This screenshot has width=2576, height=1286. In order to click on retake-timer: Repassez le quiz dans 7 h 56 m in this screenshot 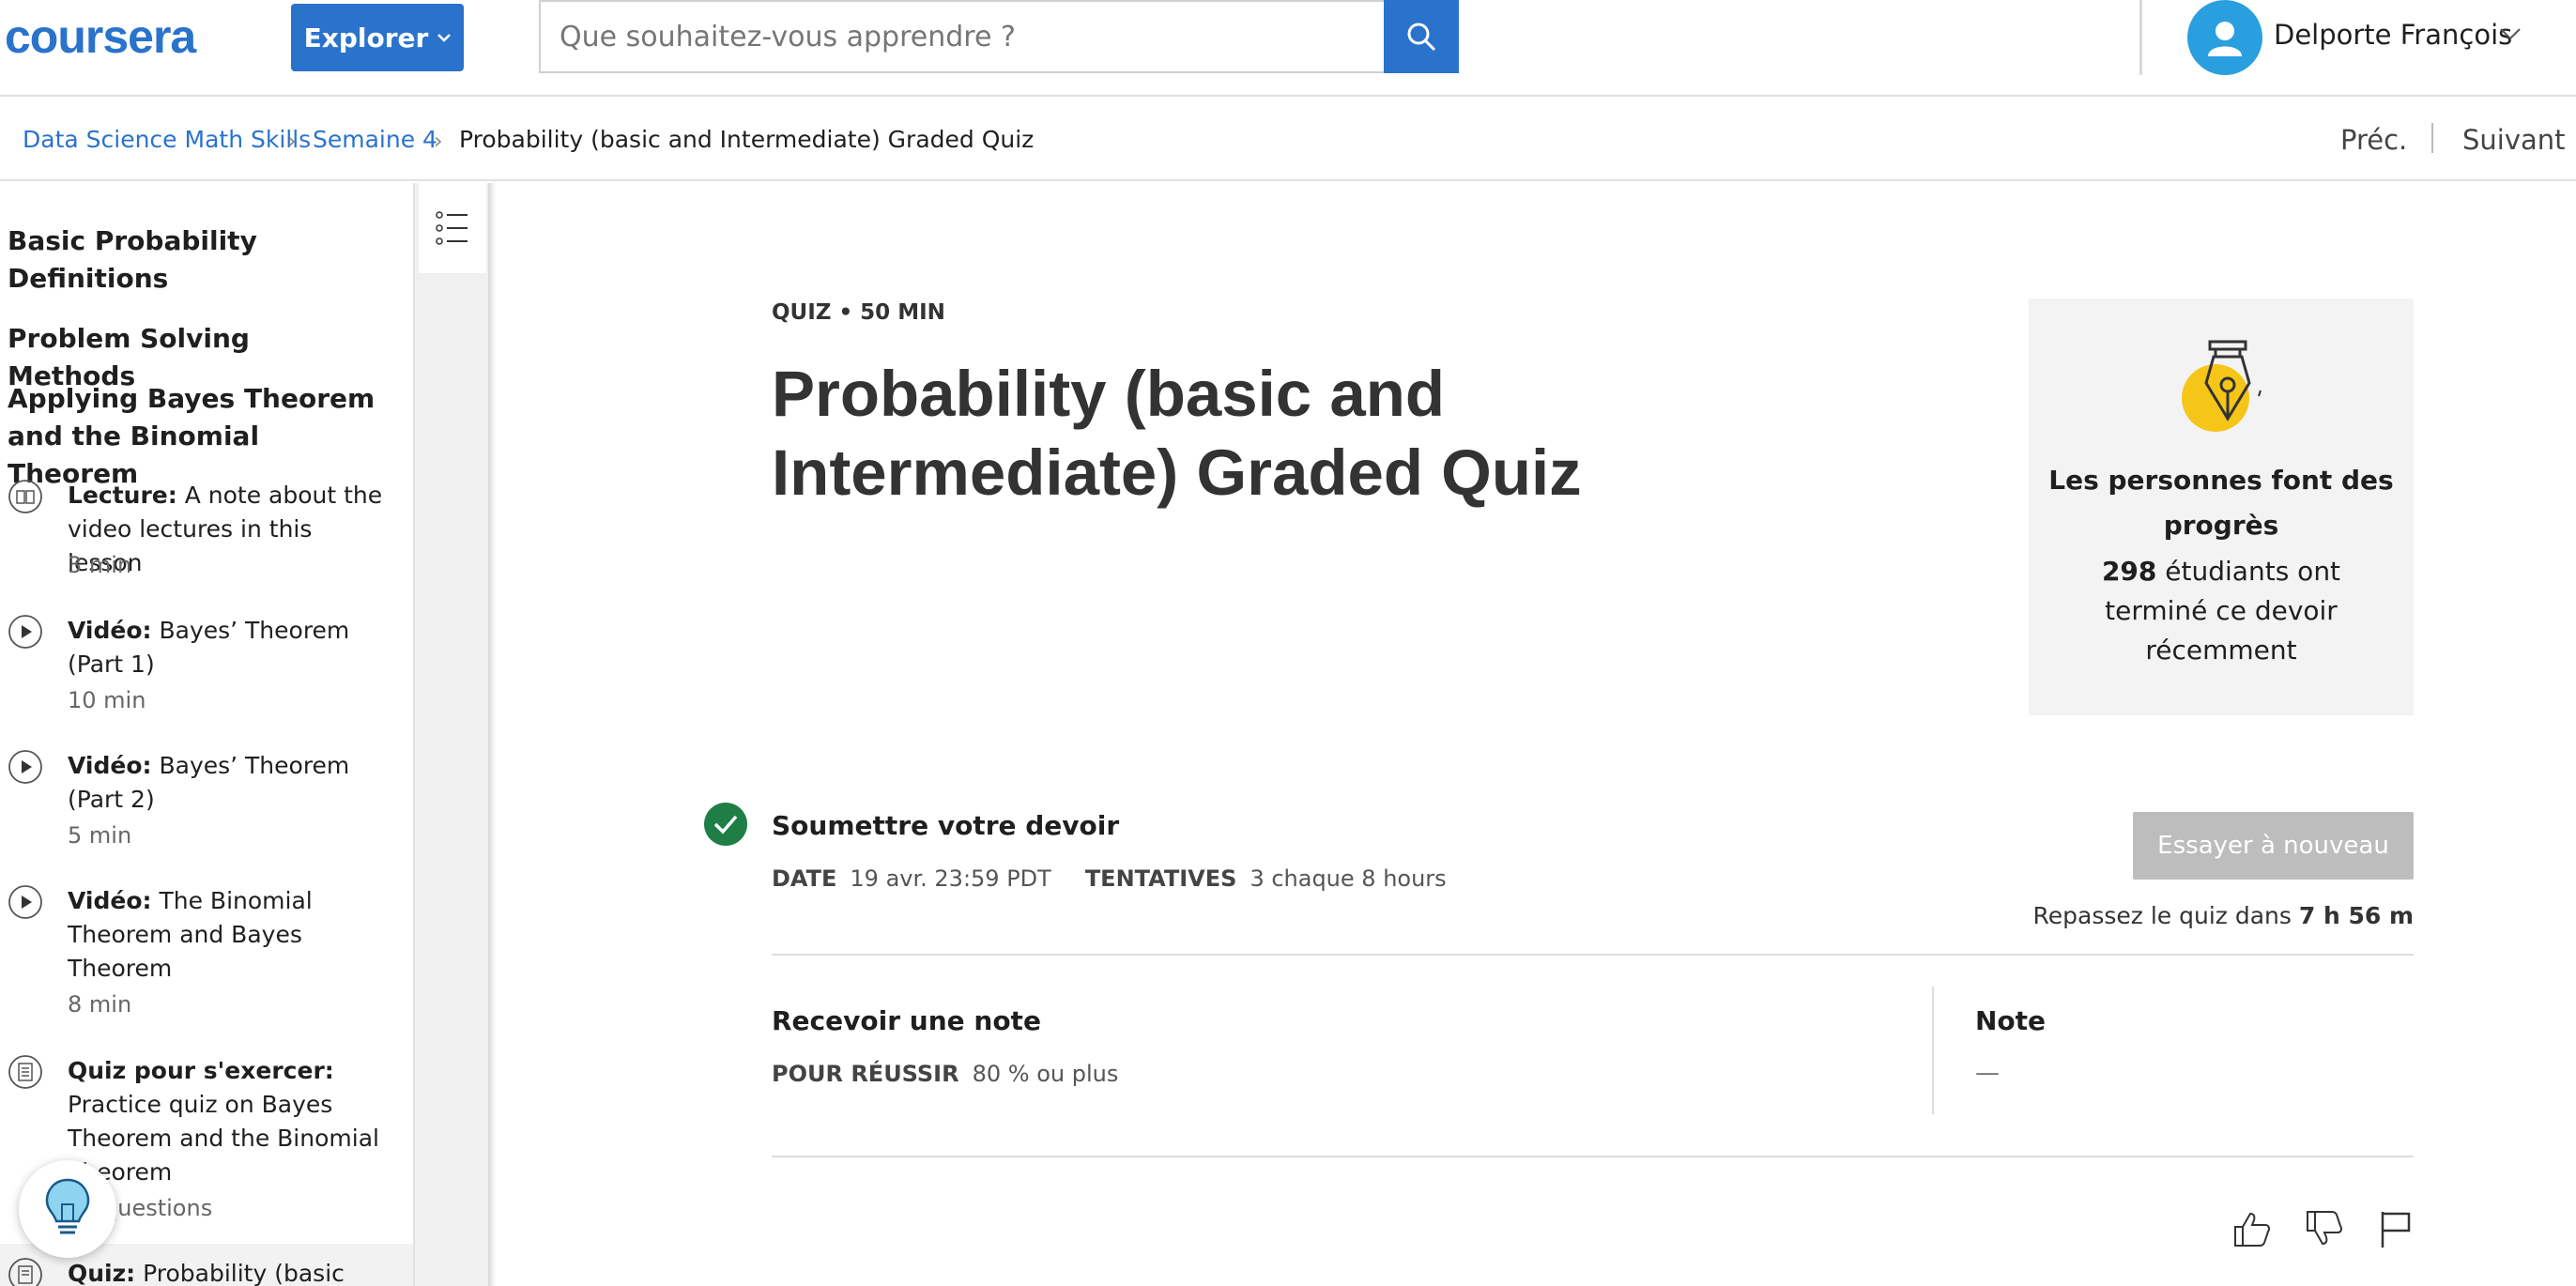, I will do `click(2223, 915)`.